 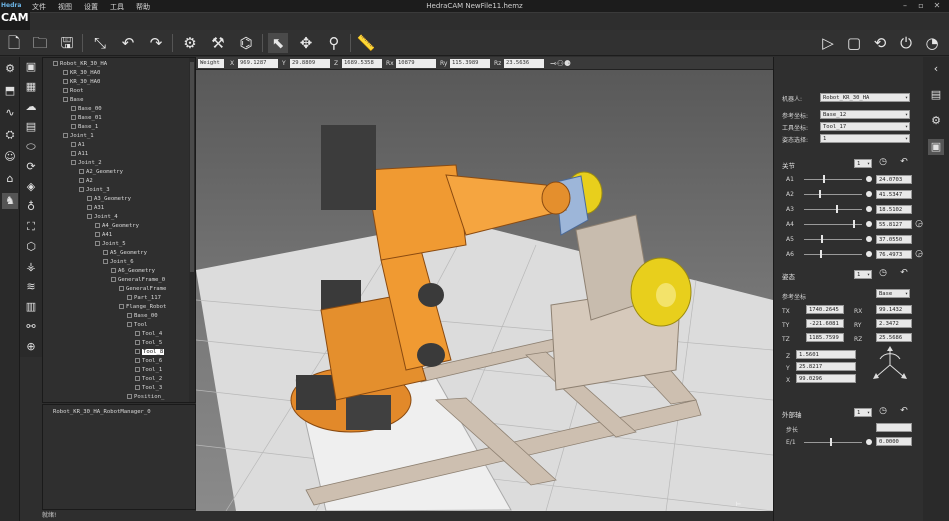 I want to click on gripper-icon: ⚯, so click(x=31, y=327).